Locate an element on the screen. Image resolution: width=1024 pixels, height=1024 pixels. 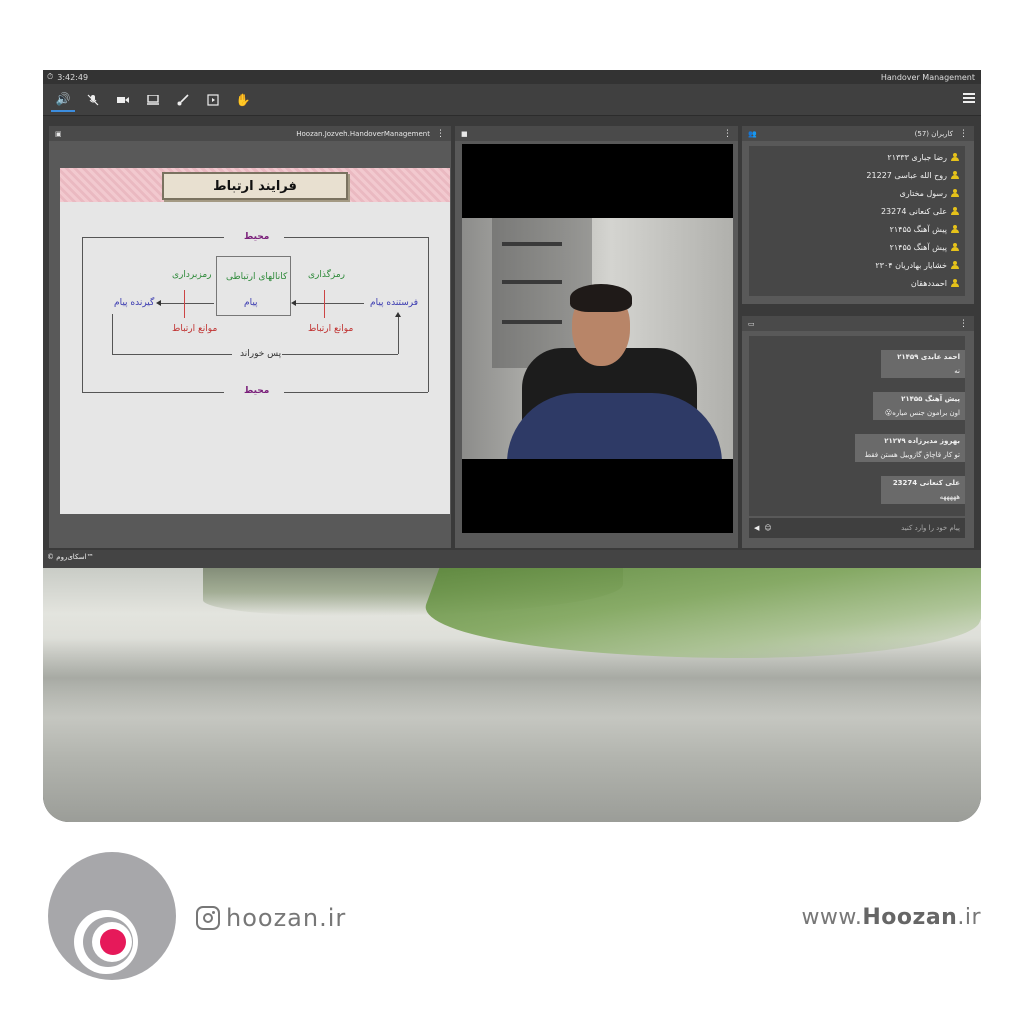
receiver-label: گیرنده پیام is located at coordinates (134, 303).